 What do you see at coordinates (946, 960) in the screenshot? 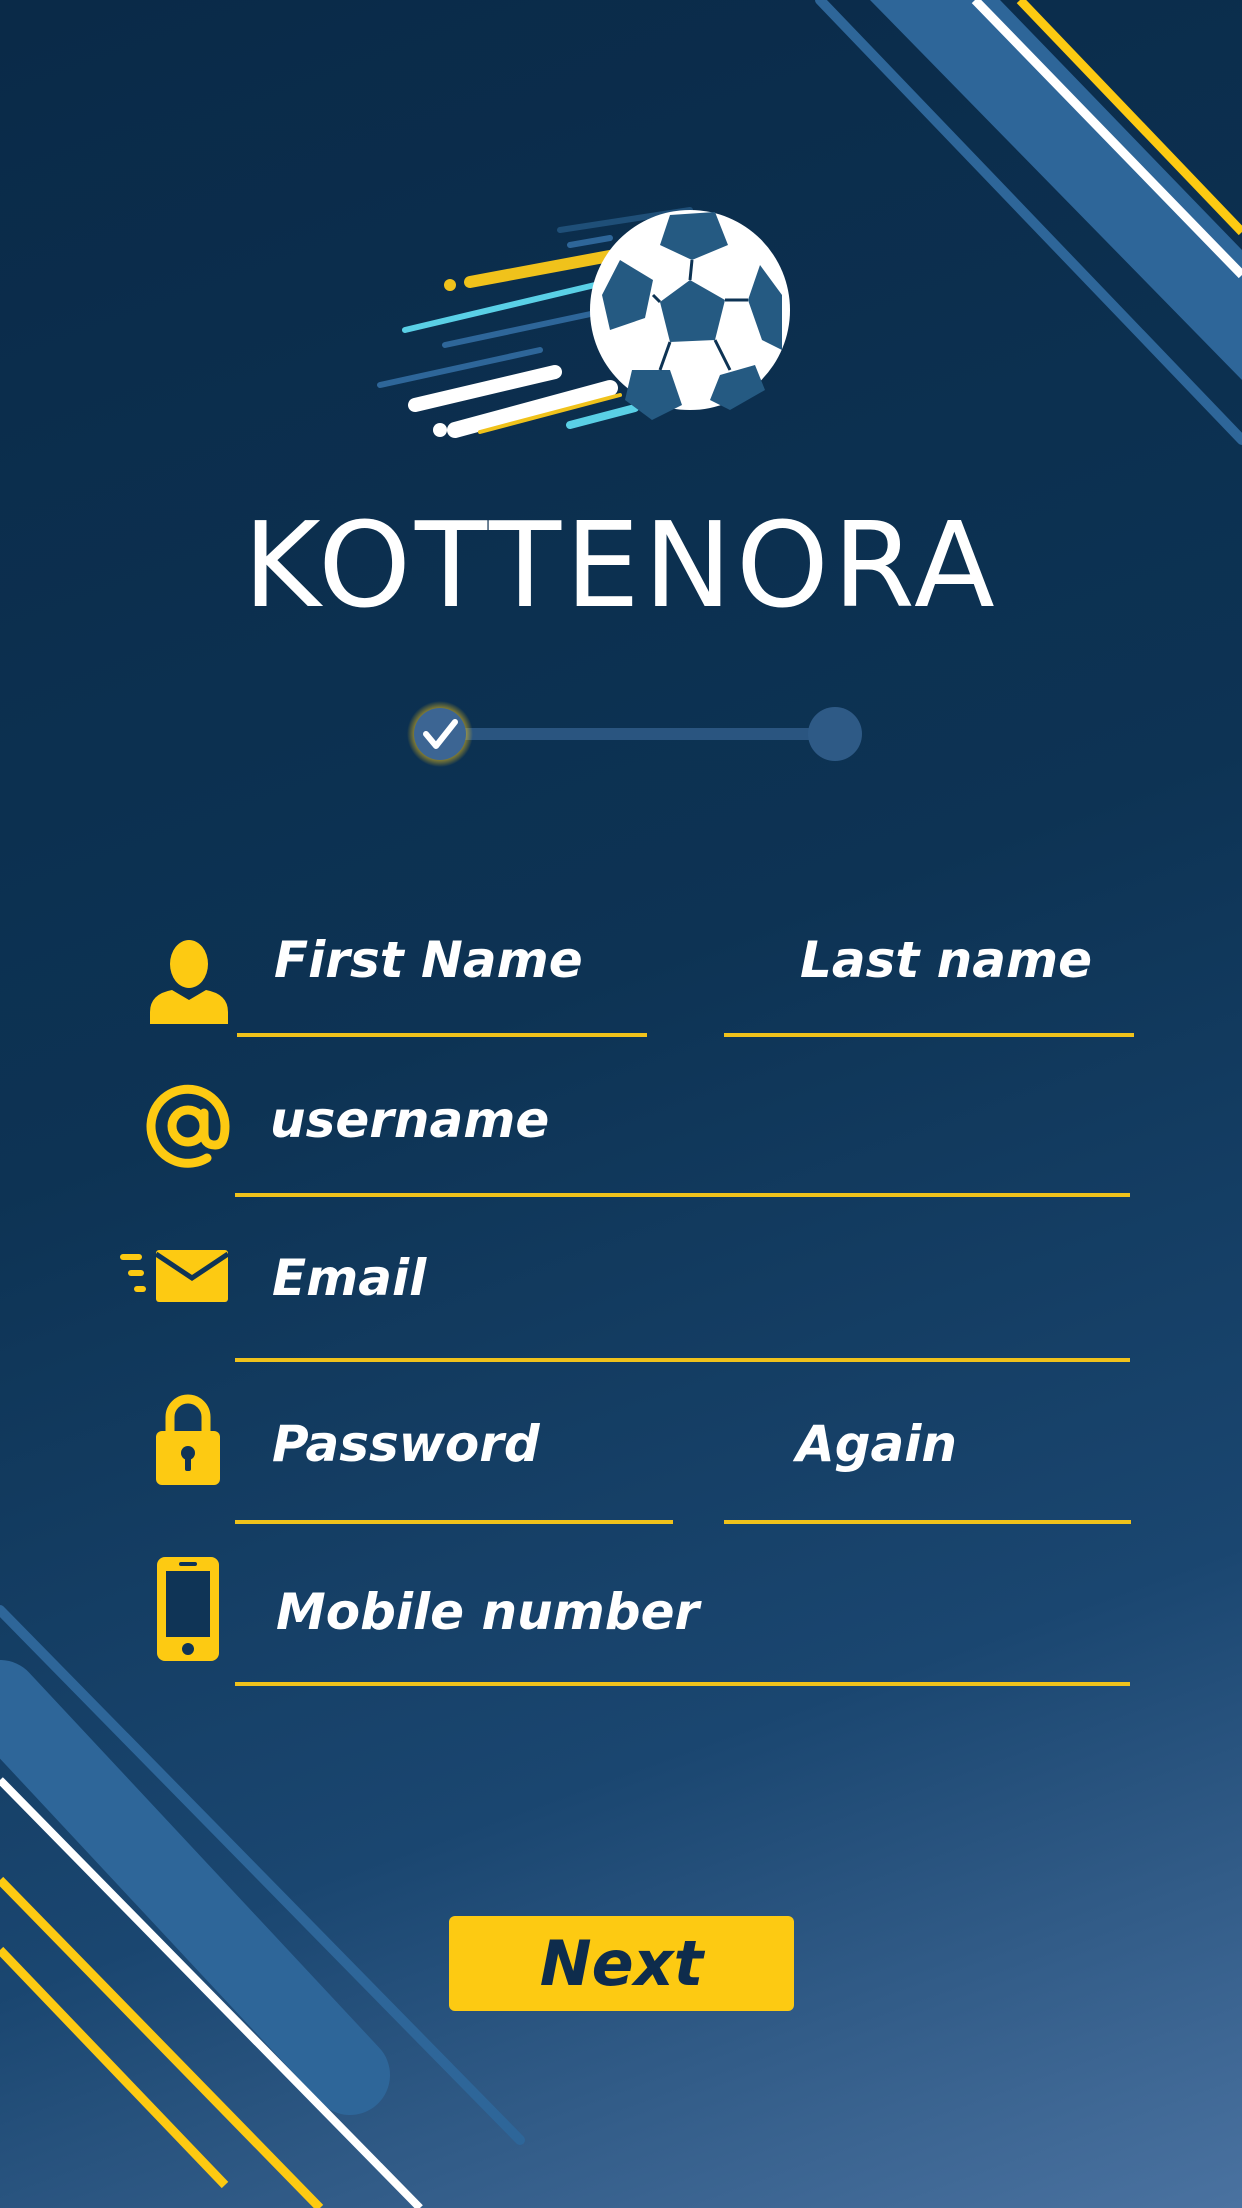
I see `last-name-input: Last name` at bounding box center [946, 960].